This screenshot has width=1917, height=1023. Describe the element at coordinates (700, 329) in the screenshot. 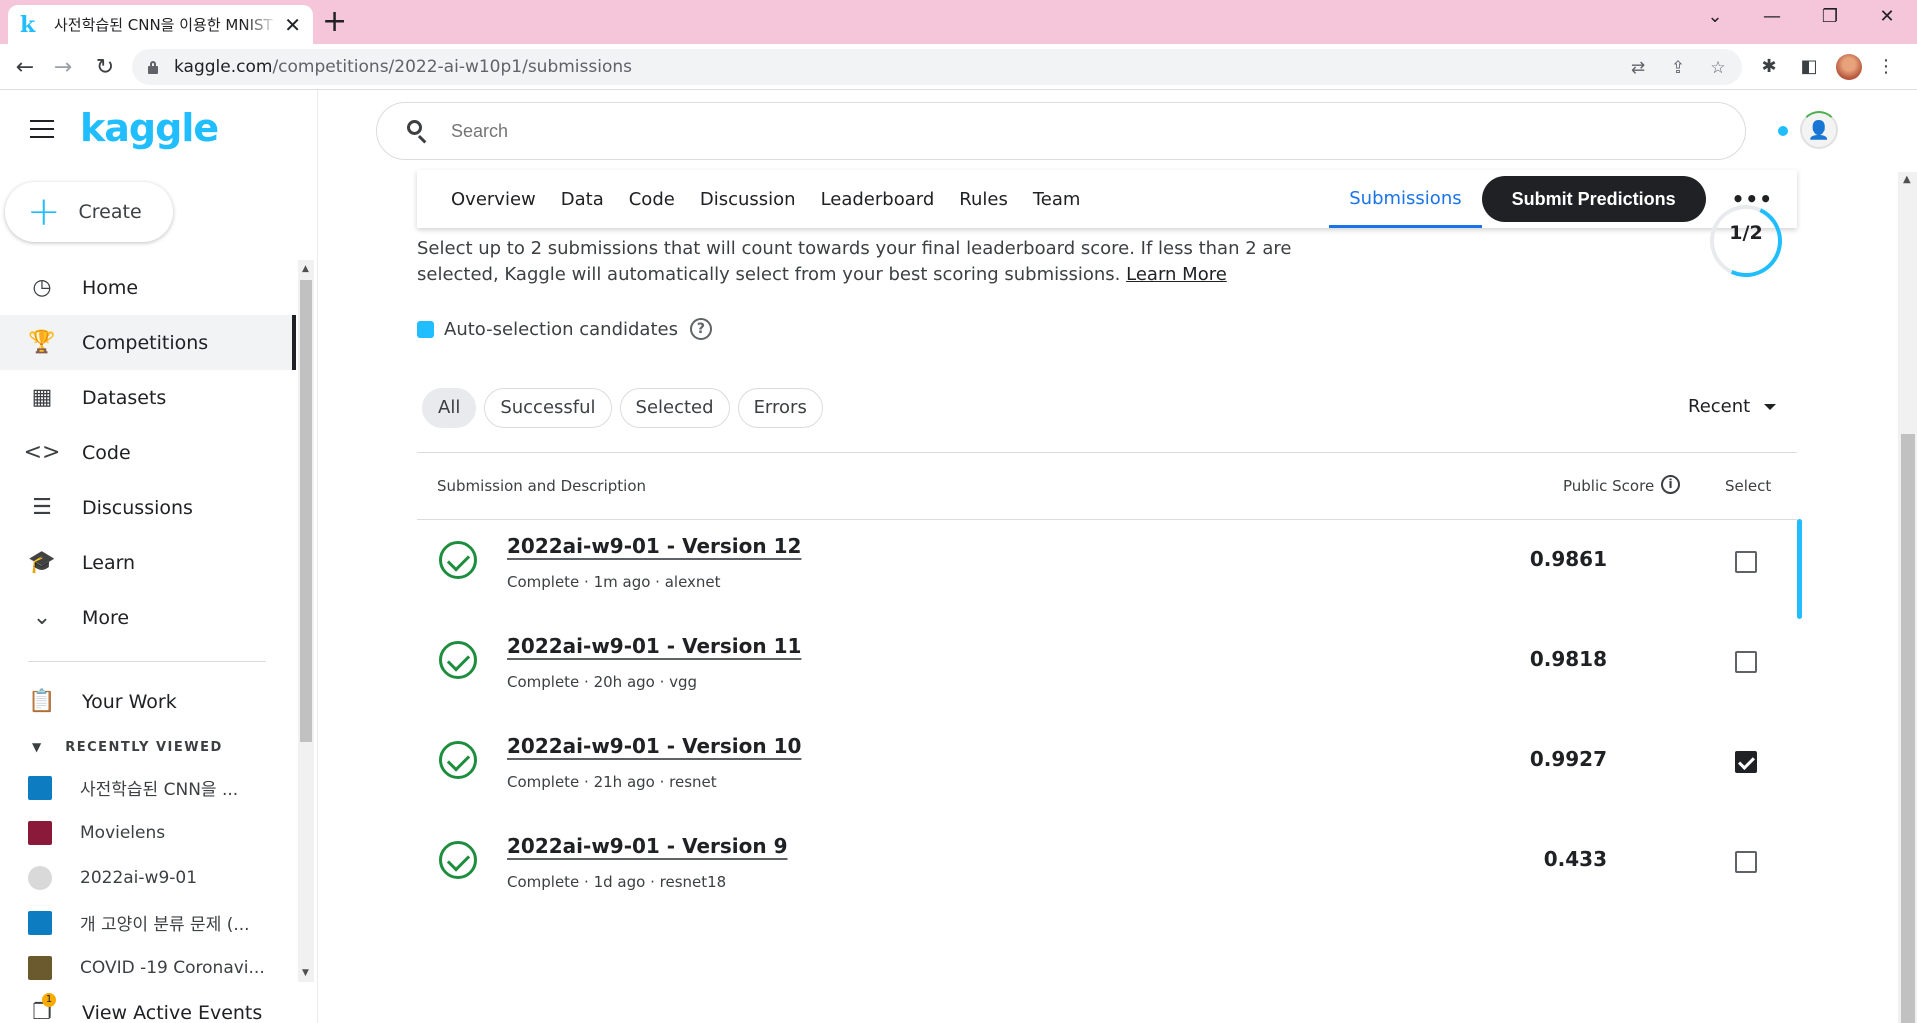

I see `help-icon: ?` at that location.